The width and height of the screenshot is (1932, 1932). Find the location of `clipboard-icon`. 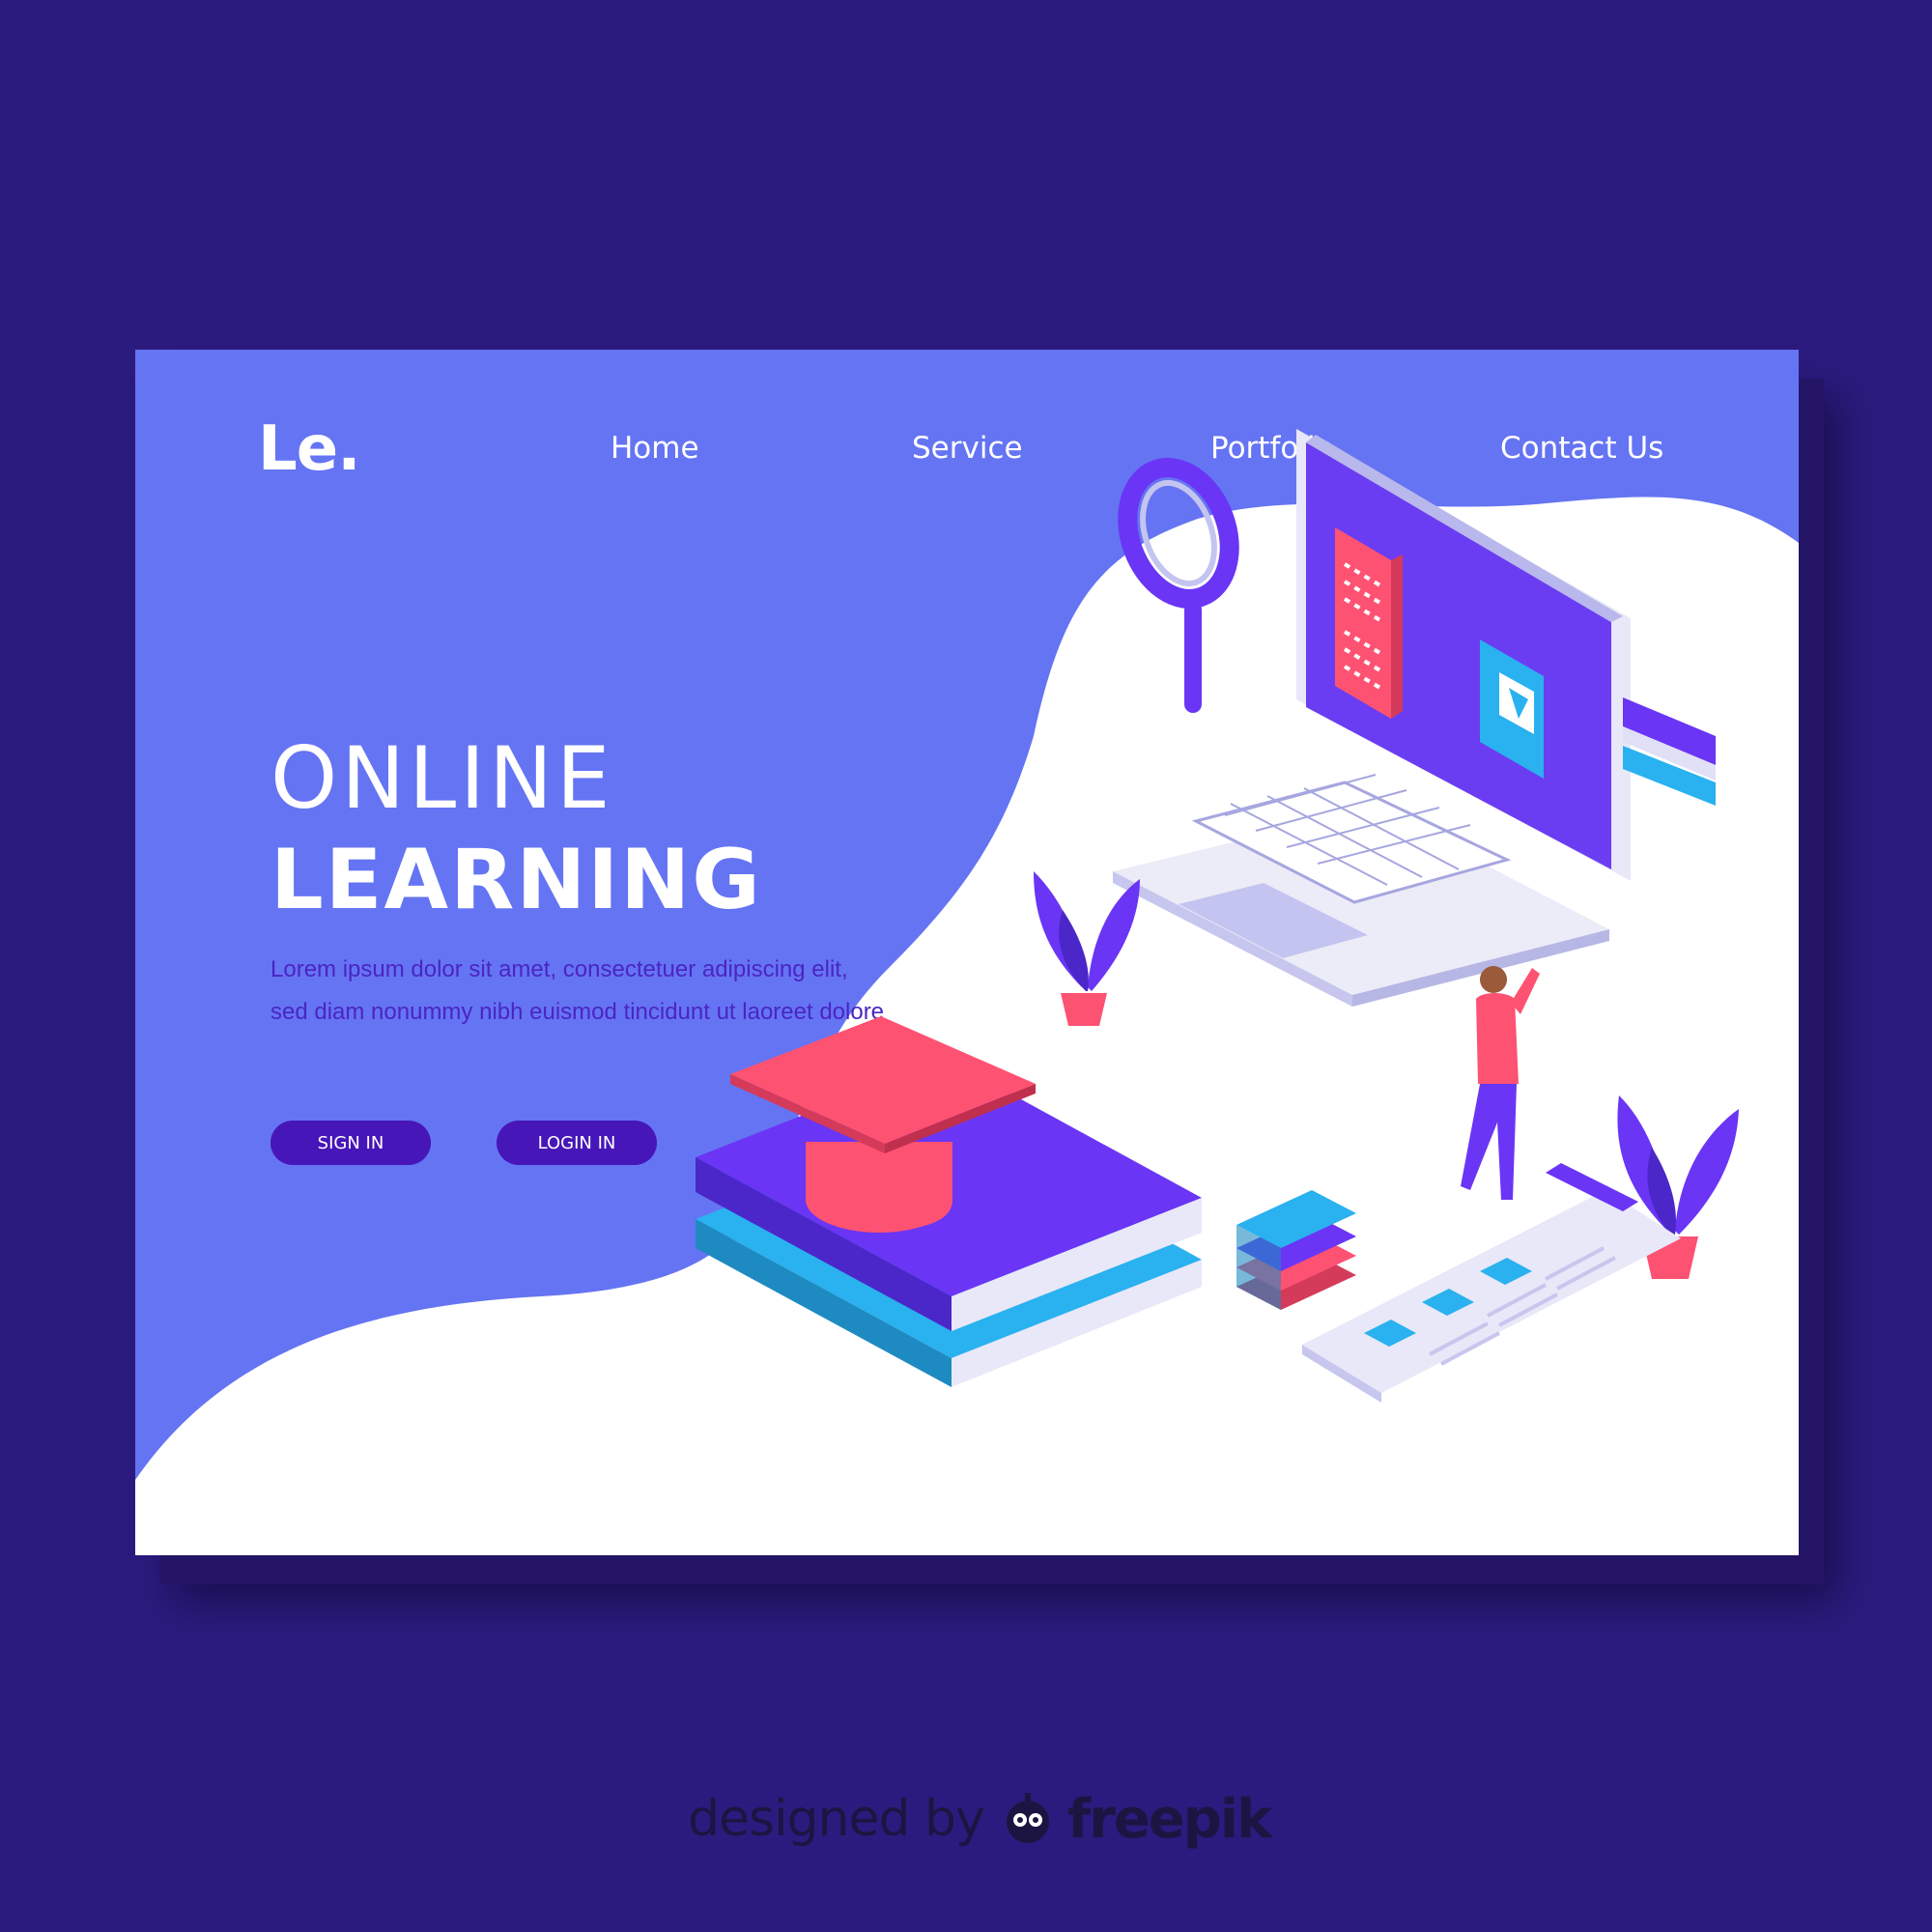

clipboard-icon is located at coordinates (1491, 1283).